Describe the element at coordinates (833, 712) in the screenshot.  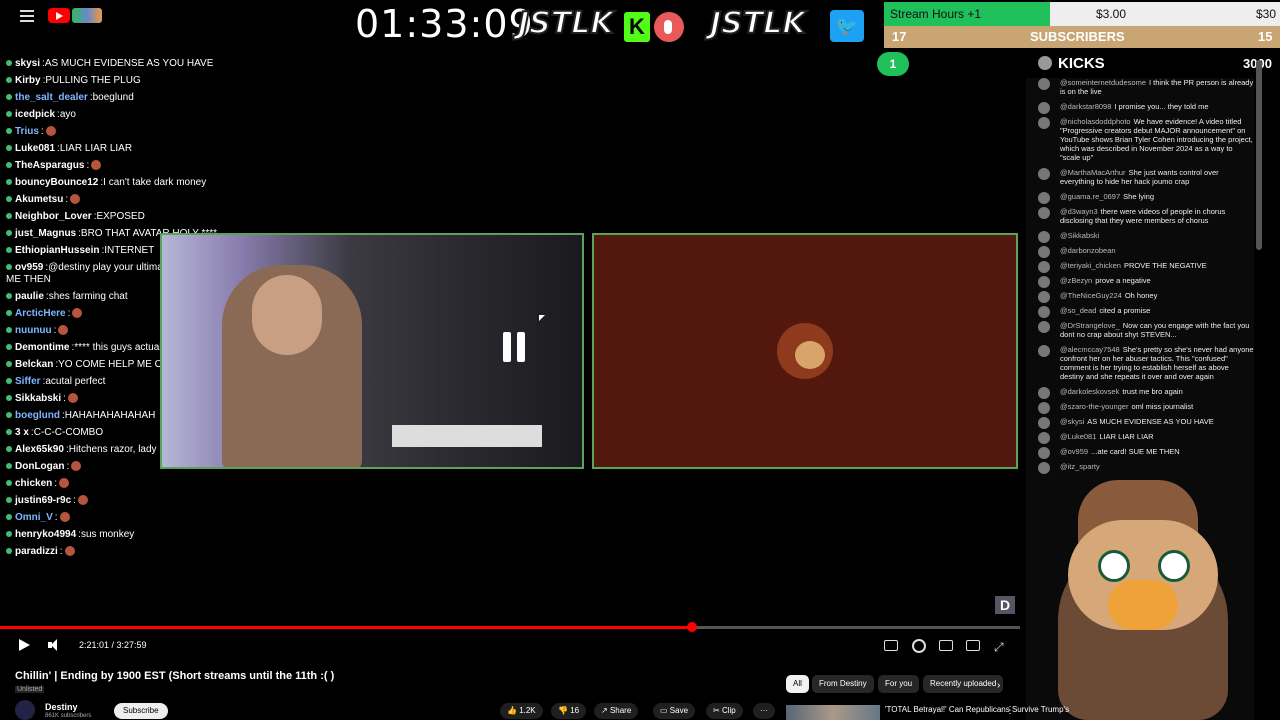
I see `recommendation-thumbnail` at that location.